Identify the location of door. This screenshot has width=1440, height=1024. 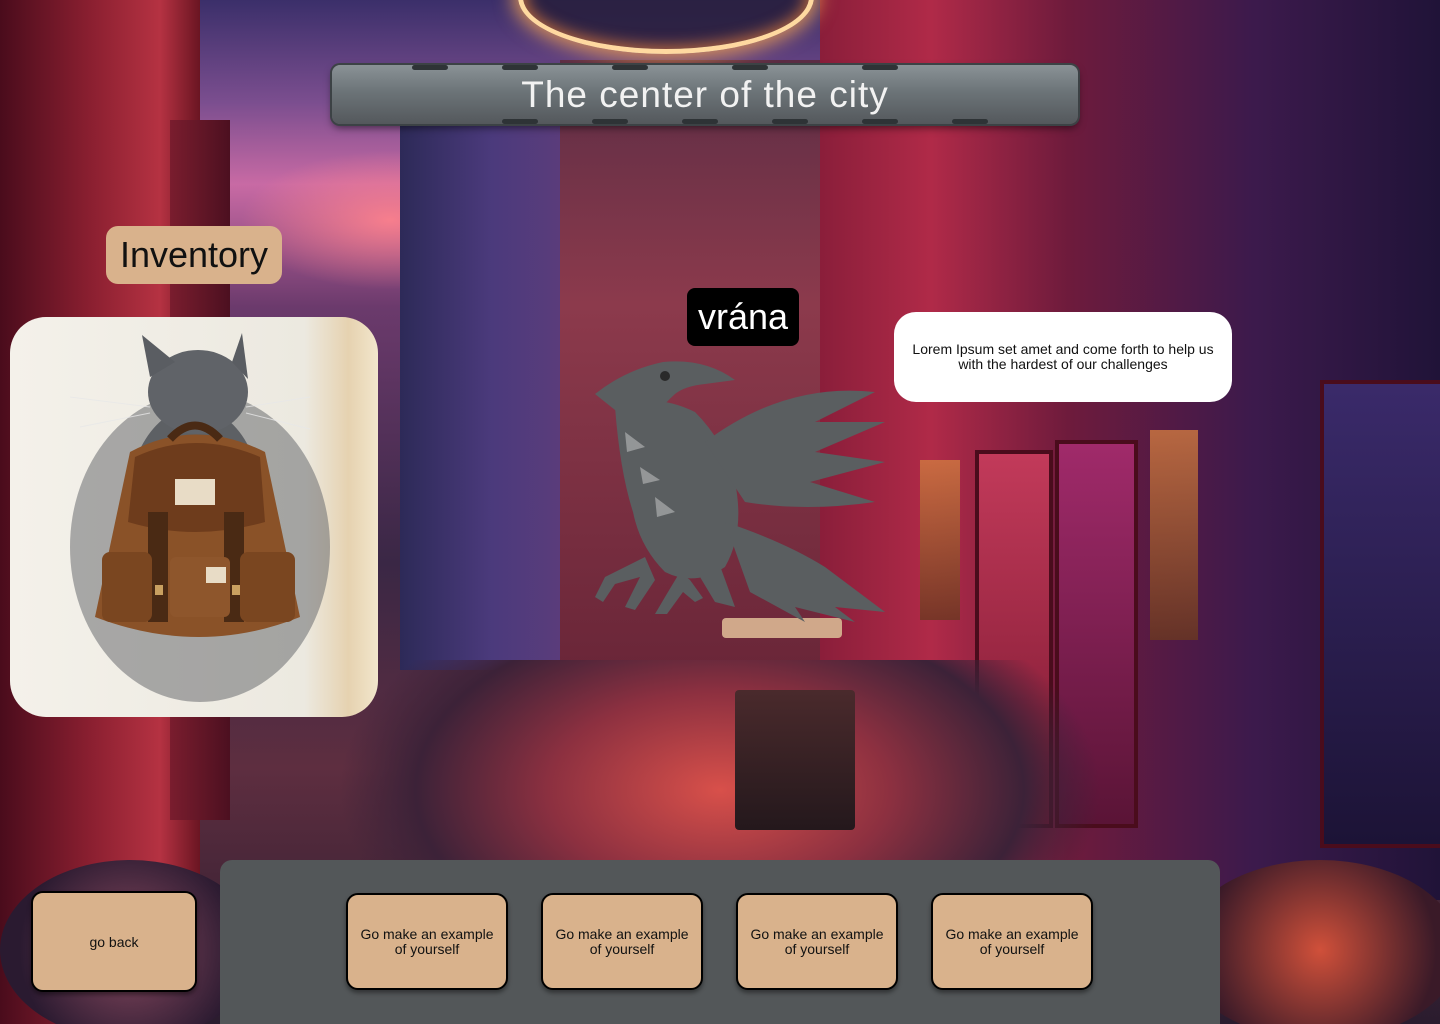
(1380, 614).